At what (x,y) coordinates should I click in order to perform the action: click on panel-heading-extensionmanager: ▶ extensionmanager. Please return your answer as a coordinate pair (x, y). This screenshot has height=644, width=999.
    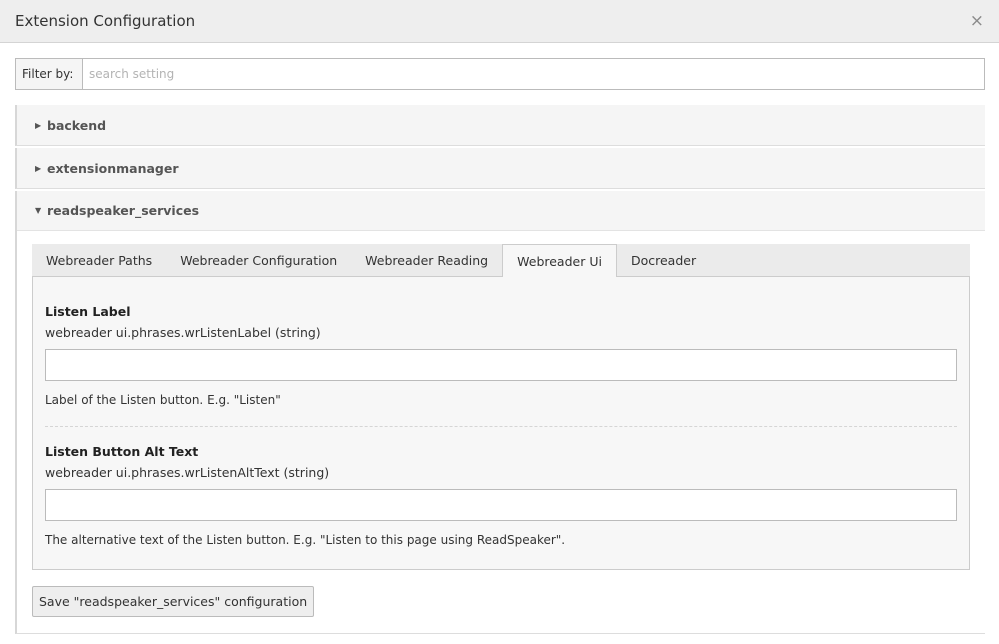
    Looking at the image, I should click on (501, 168).